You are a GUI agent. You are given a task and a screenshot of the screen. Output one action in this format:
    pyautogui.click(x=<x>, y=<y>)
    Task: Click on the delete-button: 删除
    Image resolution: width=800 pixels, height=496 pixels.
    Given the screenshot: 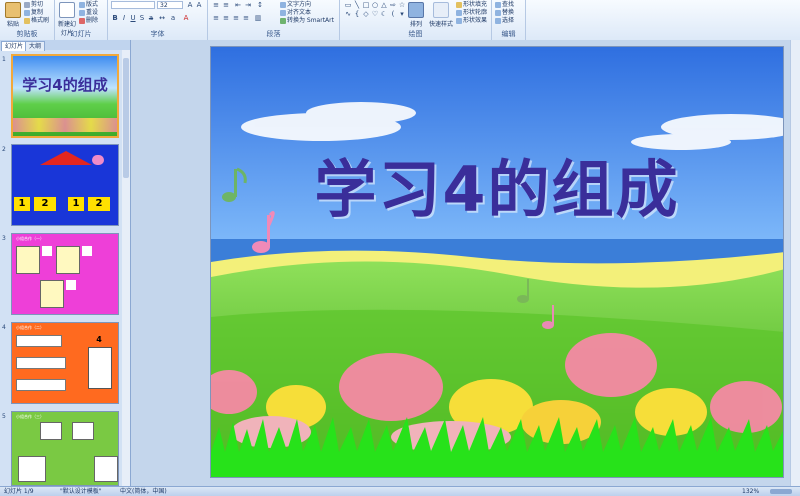 What is the action you would take?
    pyautogui.click(x=88, y=21)
    